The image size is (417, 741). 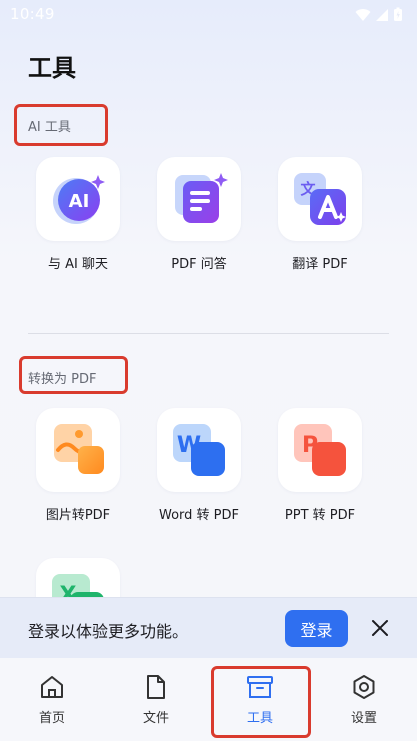 What do you see at coordinates (32, 14) in the screenshot?
I see `status-time: 10:49` at bounding box center [32, 14].